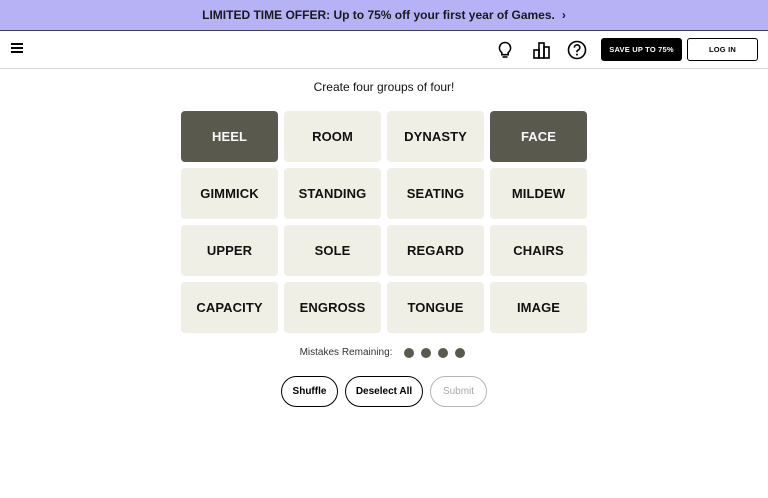 This screenshot has height=498, width=768. Describe the element at coordinates (346, 352) in the screenshot. I see `mistakes-label: Mistakes Remaining:` at that location.